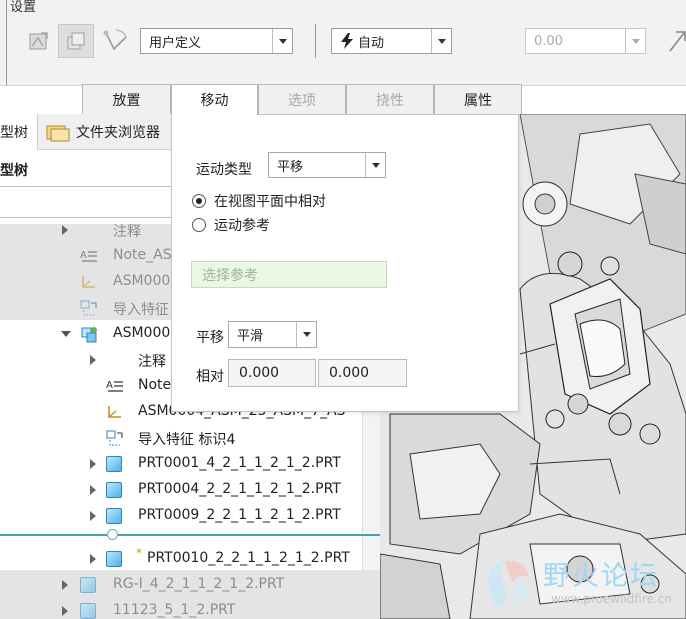  I want to click on tree-item: RG-I_4_2_1_1_2_1_2.PRT, so click(181, 585).